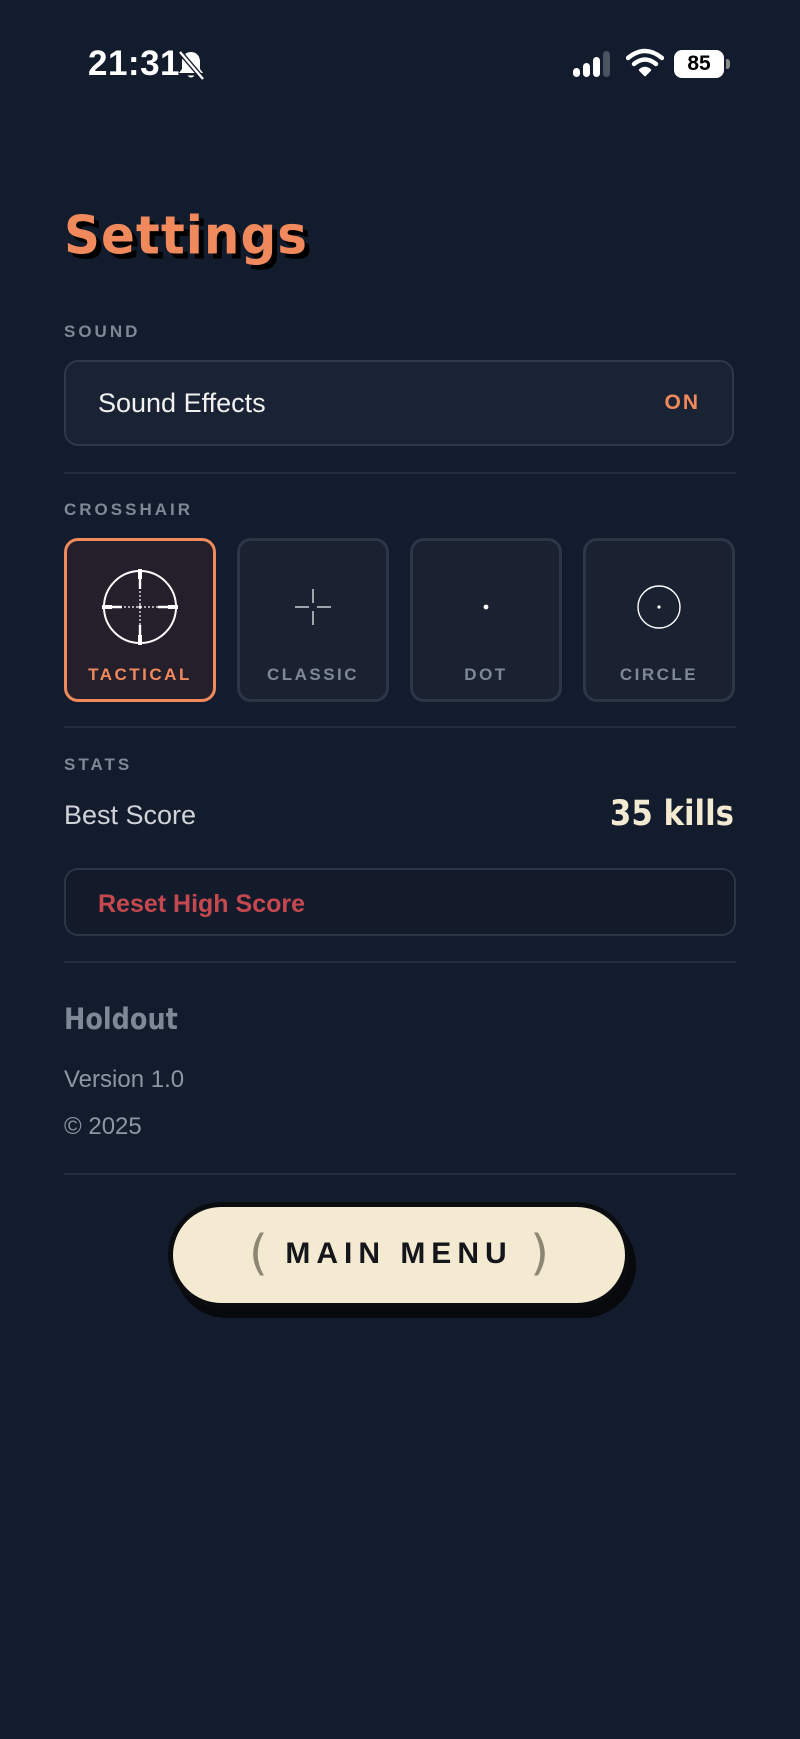 The image size is (800, 1739). What do you see at coordinates (313, 674) in the screenshot?
I see `crosshair-option-label: CLASSIC` at bounding box center [313, 674].